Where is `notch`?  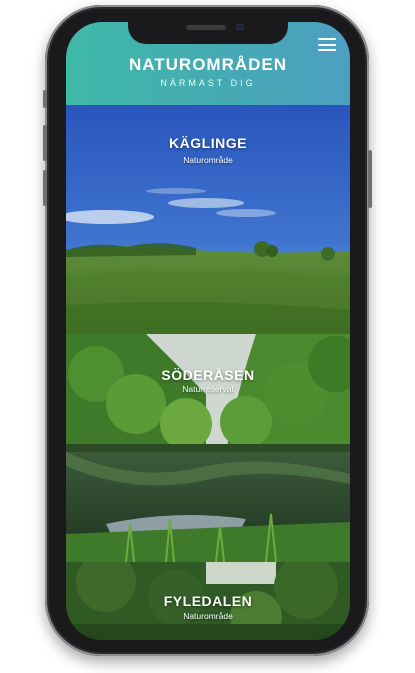 notch is located at coordinates (208, 33).